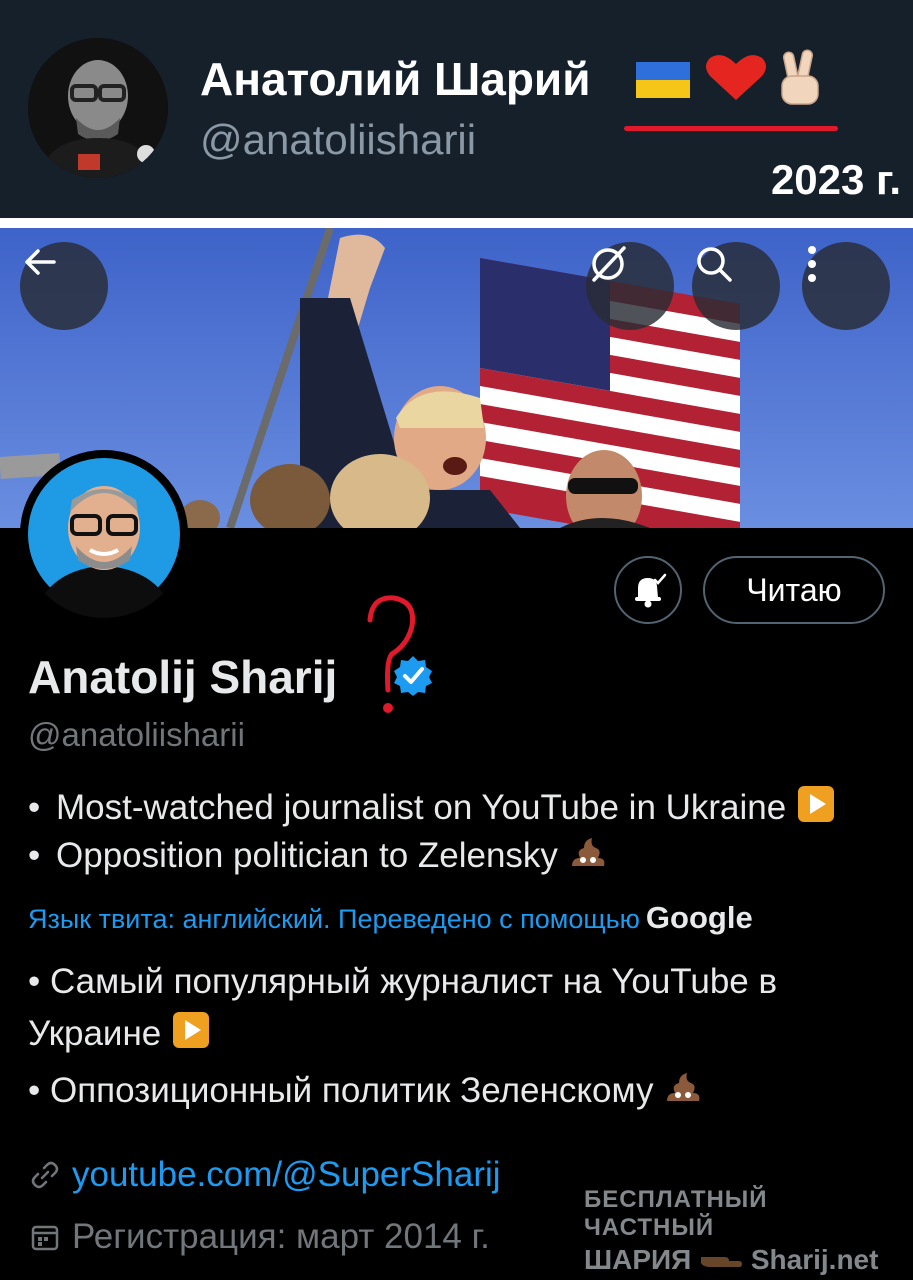  I want to click on watermark-line-1: БЕСПЛАТНЫЙ ЧАСТНЫЙ, so click(676, 1213).